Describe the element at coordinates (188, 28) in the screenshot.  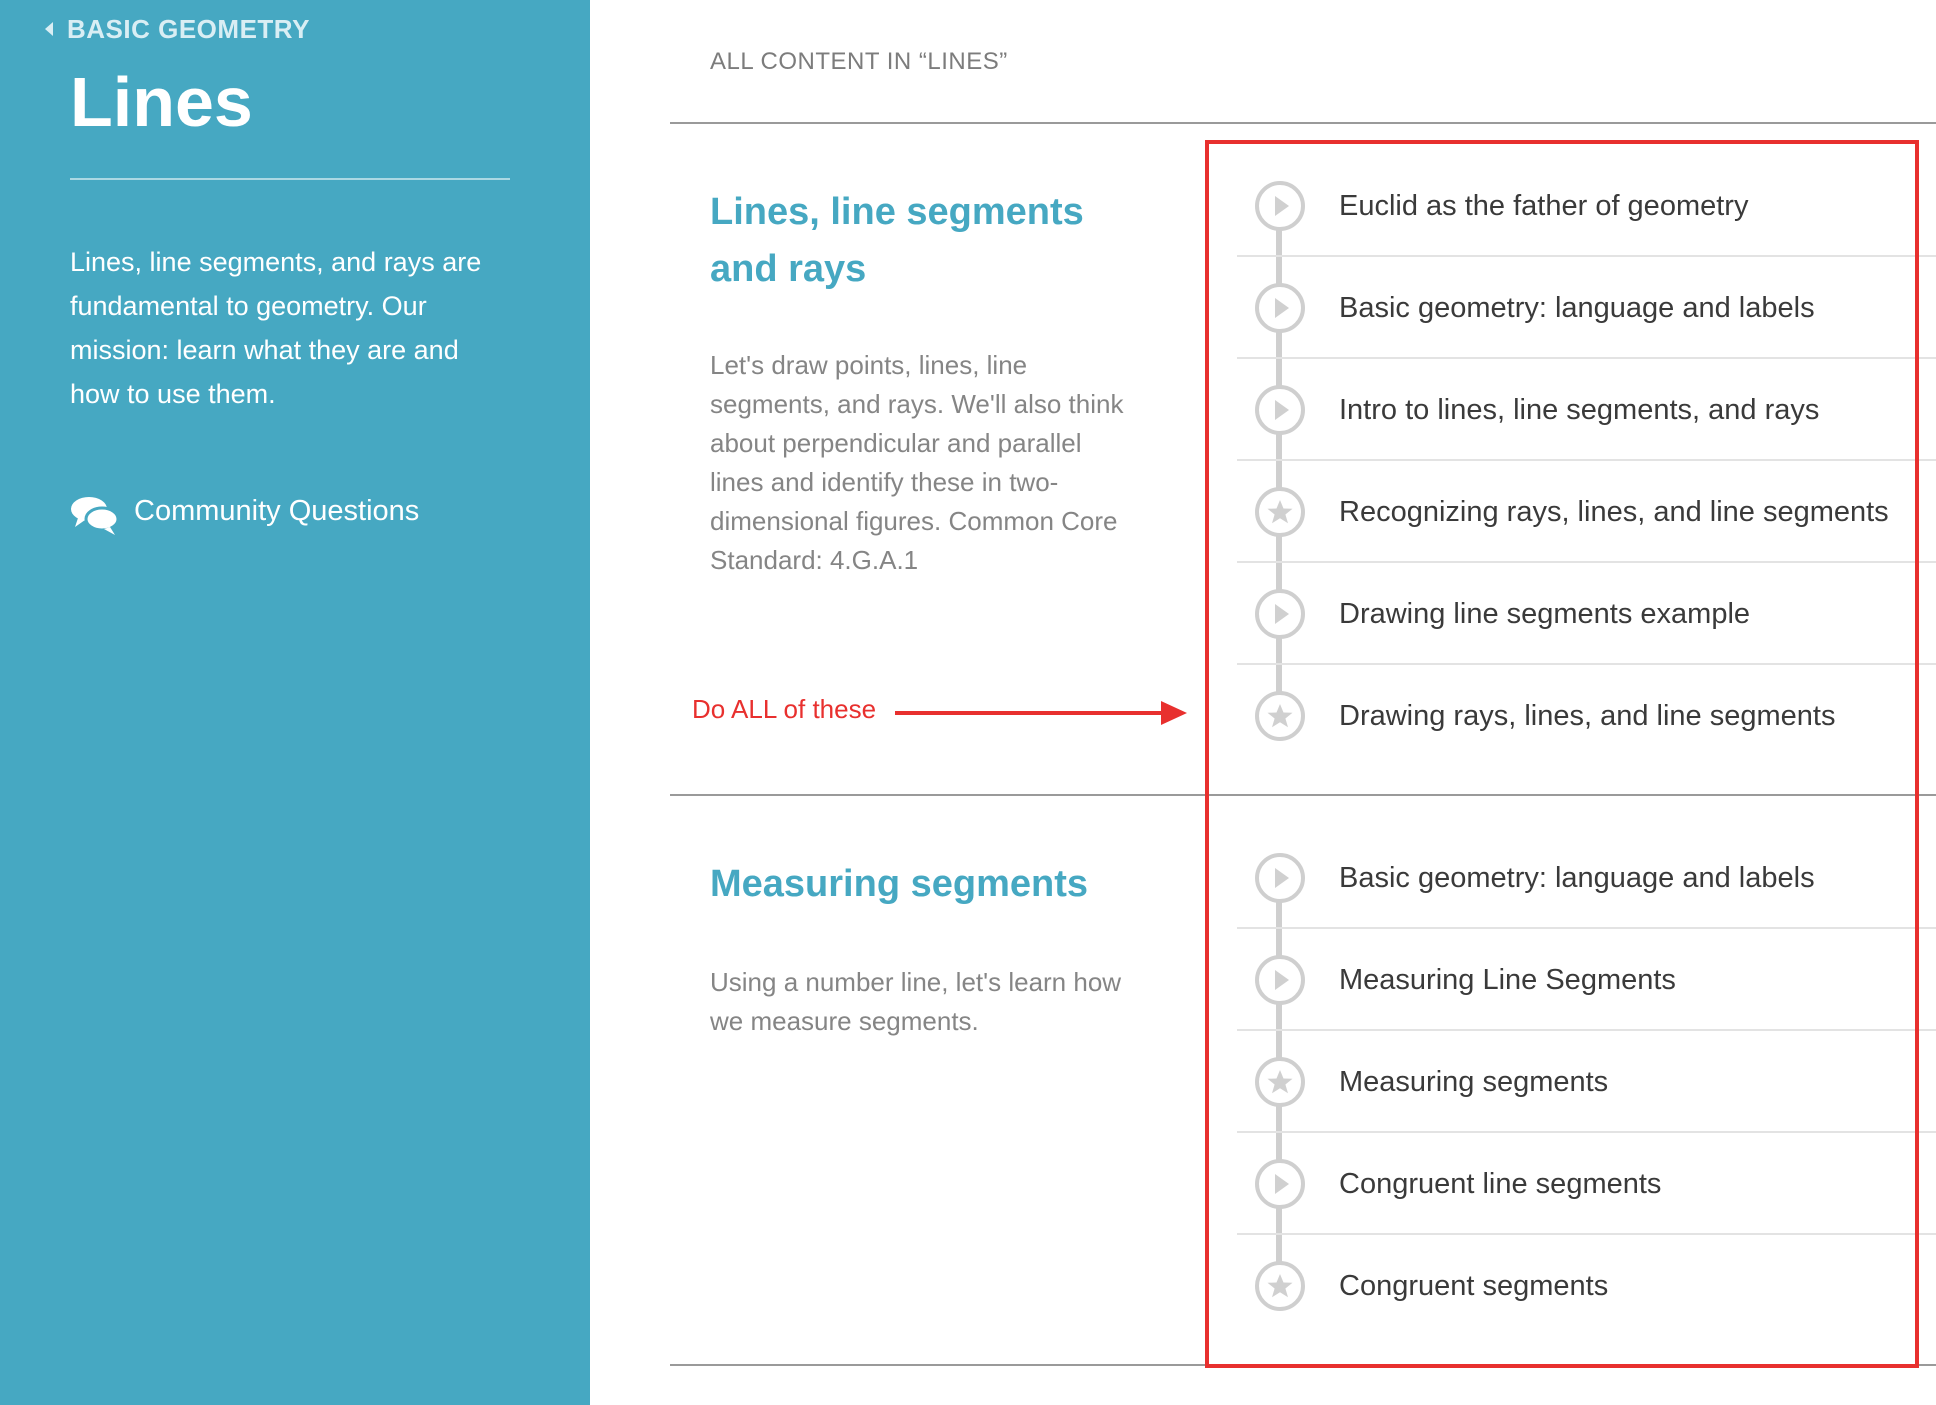
I see `breadcrumb-label: BASIC GEOMETRY` at that location.